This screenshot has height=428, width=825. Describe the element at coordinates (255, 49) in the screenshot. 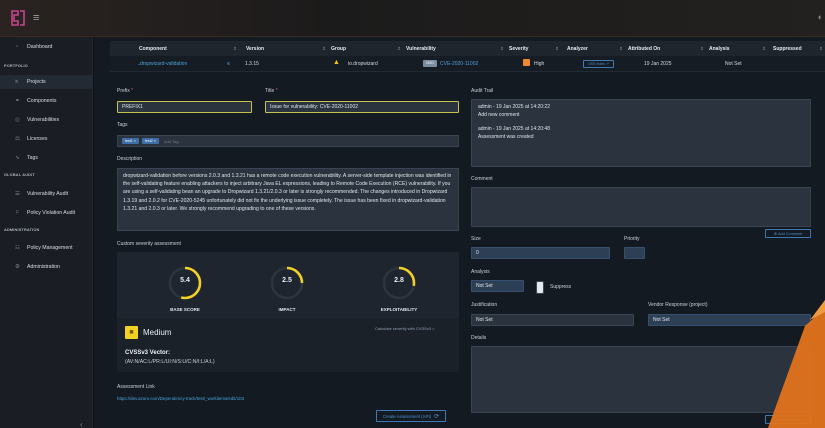

I see `column-header-version: Version` at that location.